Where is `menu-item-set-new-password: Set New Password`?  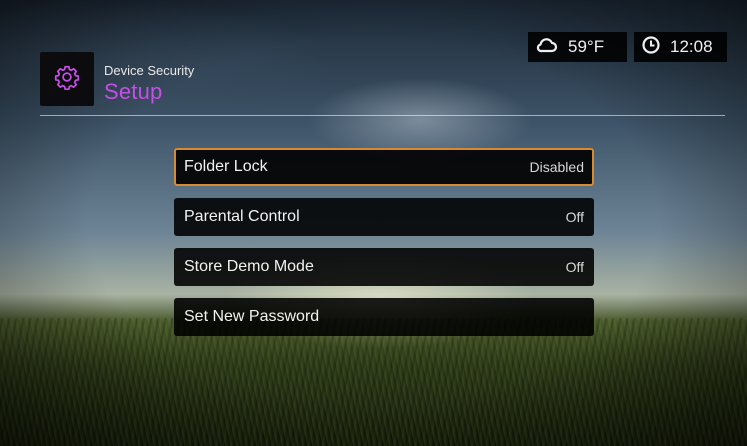
menu-item-set-new-password: Set New Password is located at coordinates (384, 317).